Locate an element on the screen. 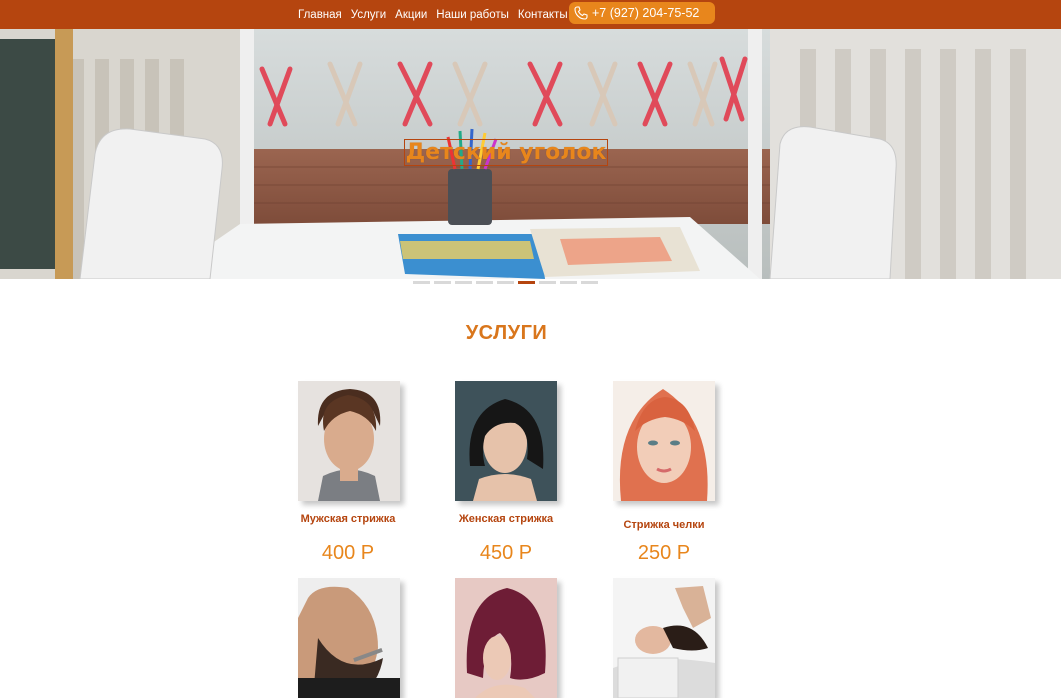 The height and width of the screenshot is (698, 1061). phone-number: +7 (927) 204-75-52 is located at coordinates (645, 13).